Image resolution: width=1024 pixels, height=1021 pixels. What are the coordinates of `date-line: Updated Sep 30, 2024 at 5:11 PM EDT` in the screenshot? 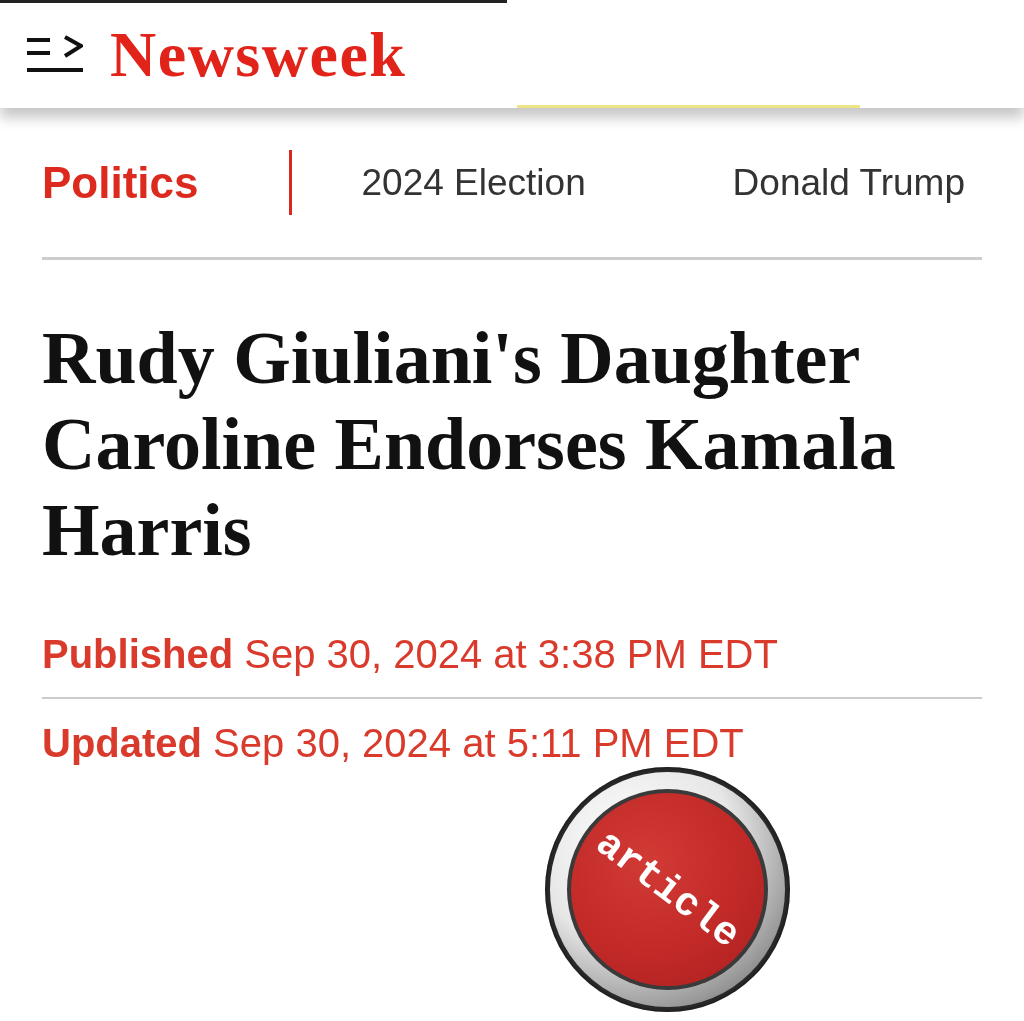 It's located at (393, 743).